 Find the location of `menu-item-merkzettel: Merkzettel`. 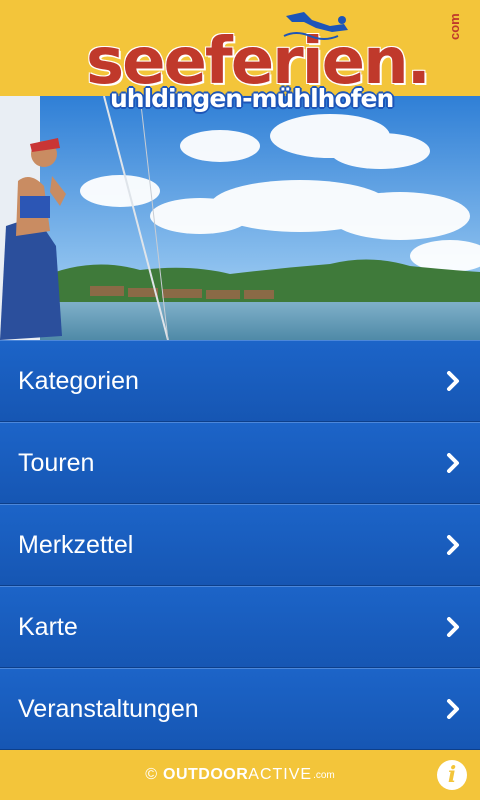

menu-item-merkzettel: Merkzettel is located at coordinates (240, 545).